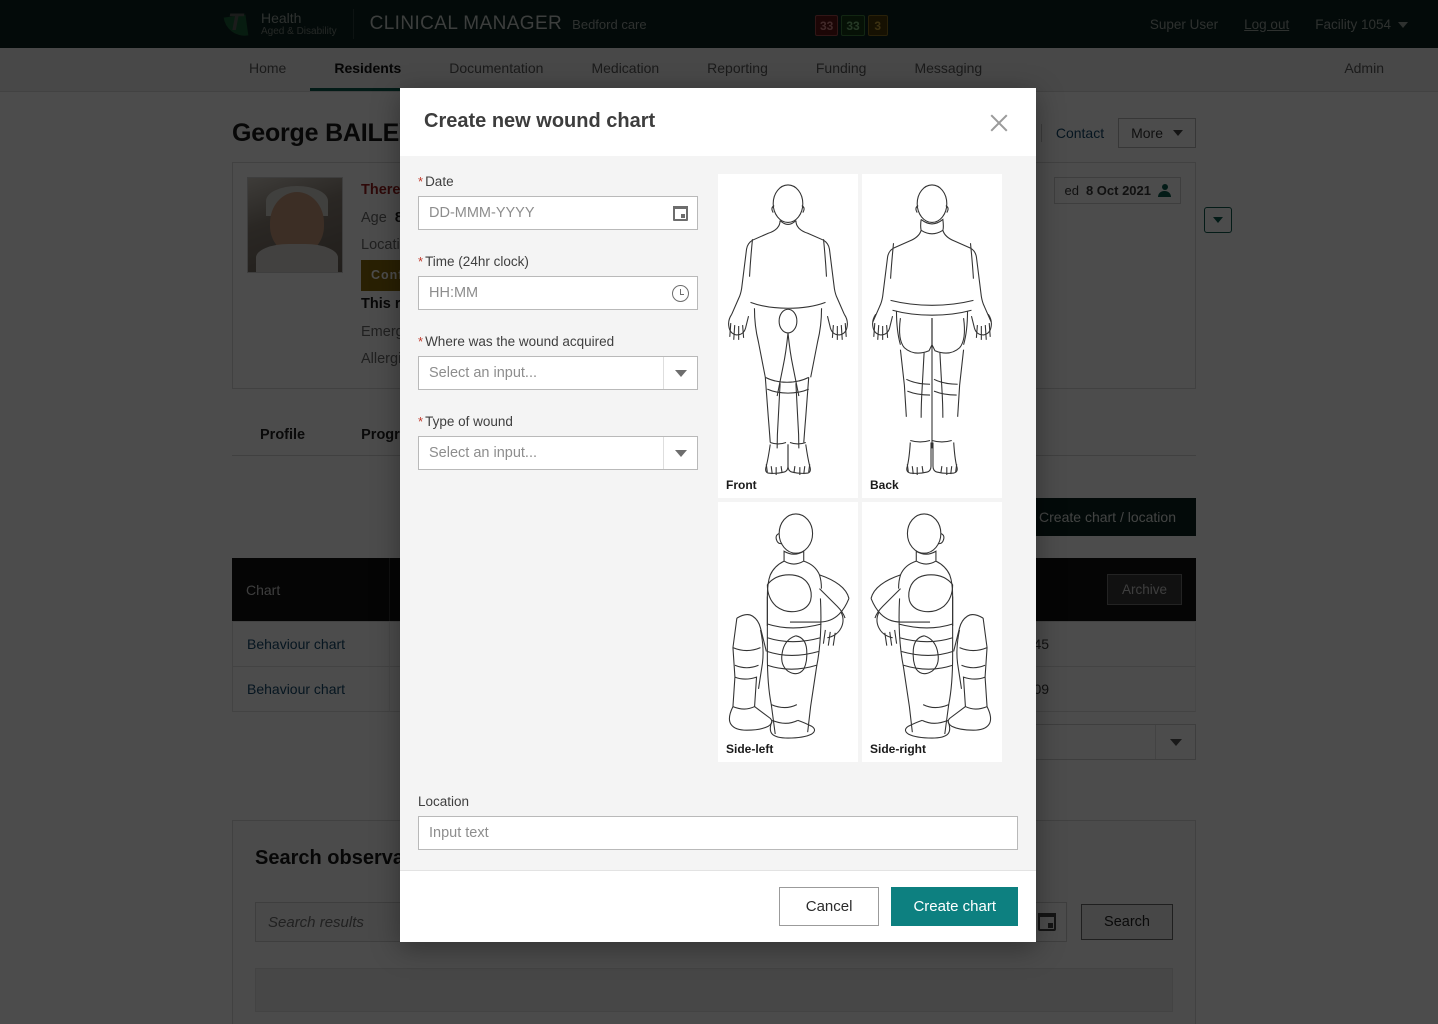 This screenshot has width=1438, height=1024. What do you see at coordinates (788, 330) in the screenshot?
I see `body-front-icon` at bounding box center [788, 330].